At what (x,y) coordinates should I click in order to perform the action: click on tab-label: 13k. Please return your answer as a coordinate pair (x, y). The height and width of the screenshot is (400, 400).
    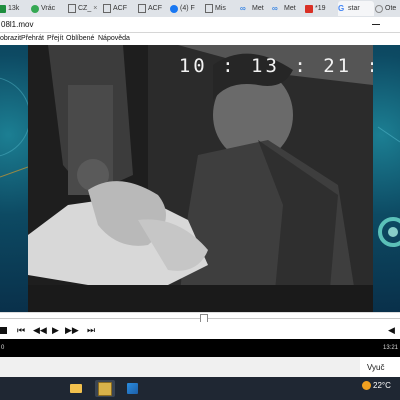
    Looking at the image, I should click on (14, 8).